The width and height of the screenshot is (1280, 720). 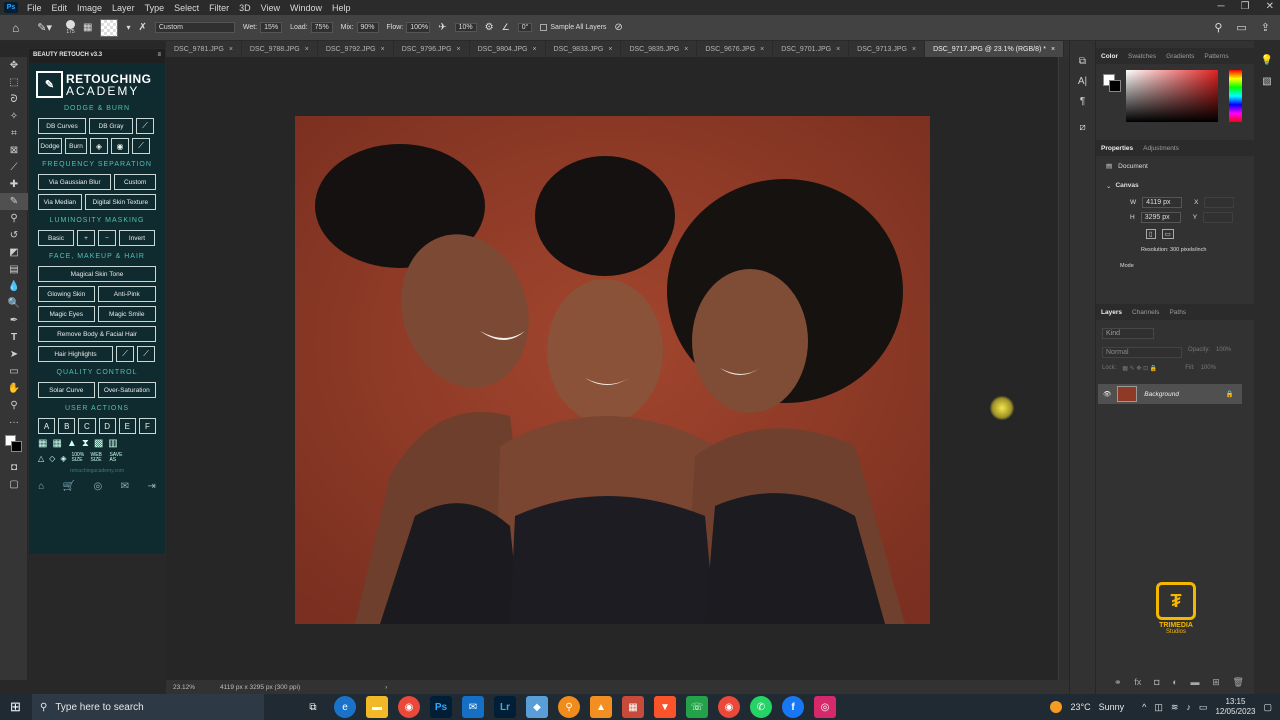 I want to click on zoom-level: 23.12%, so click(x=184, y=687).